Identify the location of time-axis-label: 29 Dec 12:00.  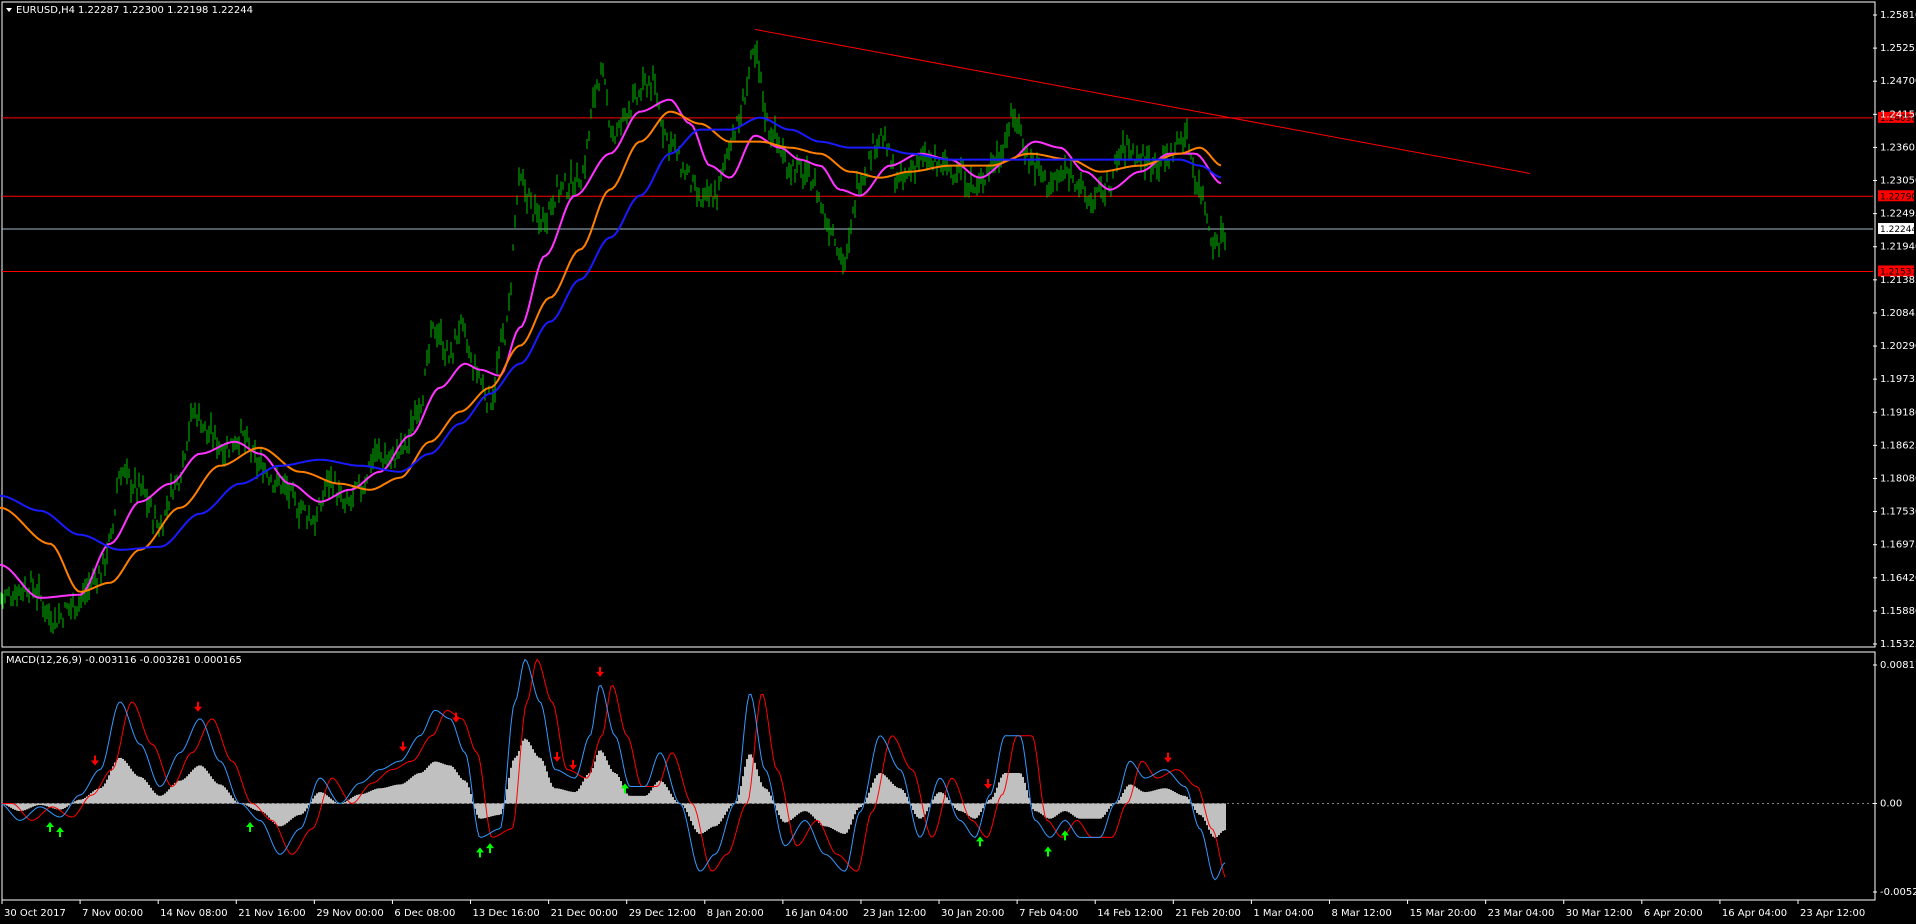
(662, 913).